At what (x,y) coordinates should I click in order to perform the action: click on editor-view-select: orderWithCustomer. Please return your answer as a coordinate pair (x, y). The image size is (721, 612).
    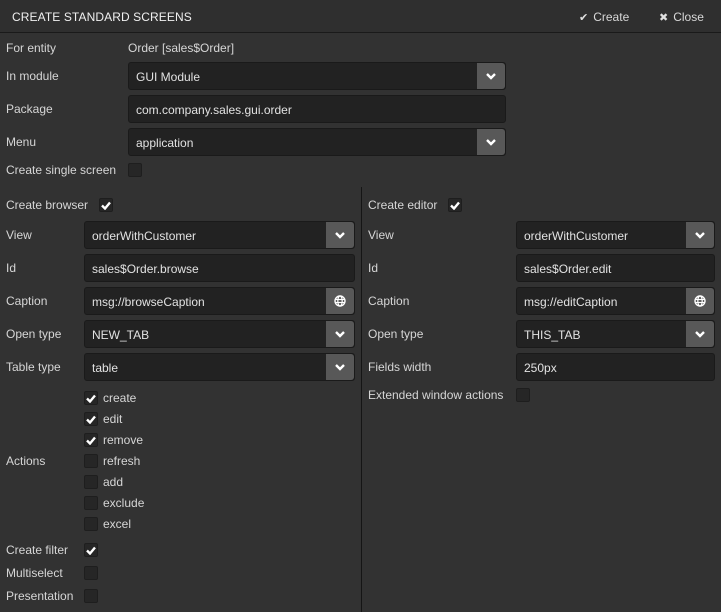
    Looking at the image, I should click on (615, 235).